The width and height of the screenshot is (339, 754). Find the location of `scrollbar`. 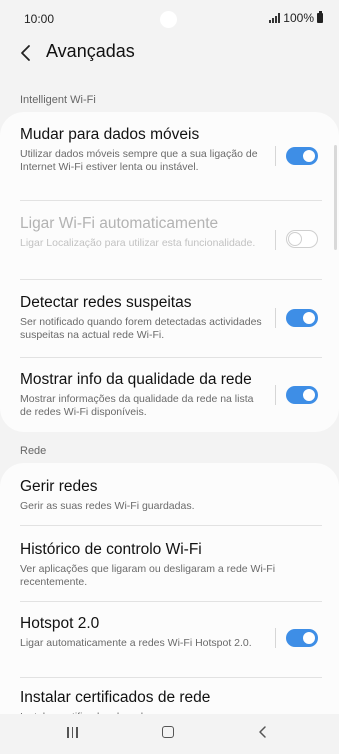

scrollbar is located at coordinates (335, 197).